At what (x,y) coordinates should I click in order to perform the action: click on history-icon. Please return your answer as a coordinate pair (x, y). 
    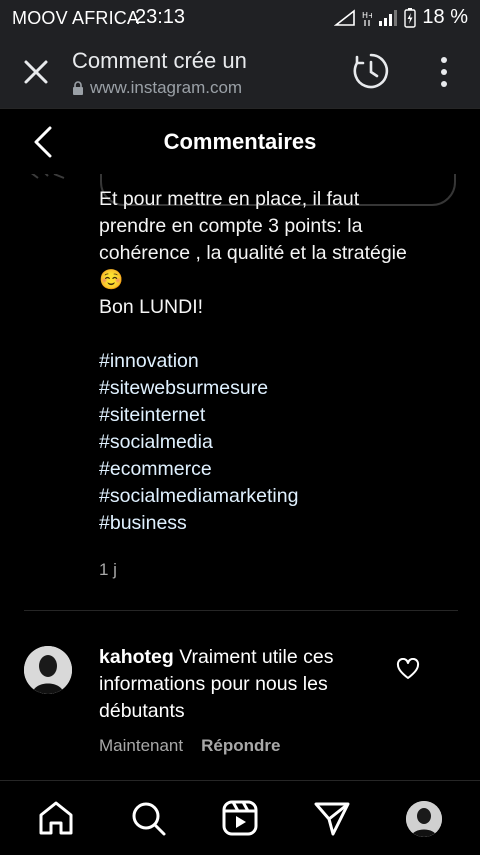
    Looking at the image, I should click on (371, 71).